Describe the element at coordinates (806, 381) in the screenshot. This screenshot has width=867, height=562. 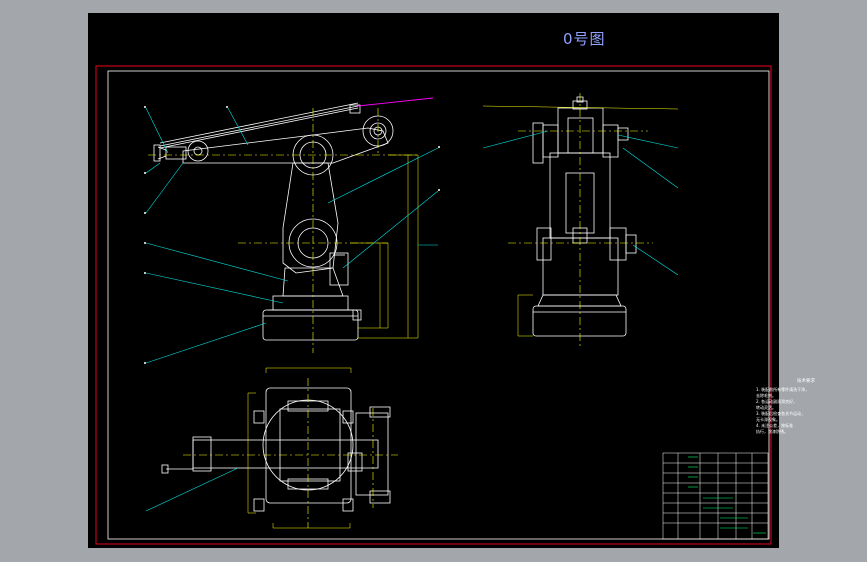
I see `notes-title: 技术要求` at that location.